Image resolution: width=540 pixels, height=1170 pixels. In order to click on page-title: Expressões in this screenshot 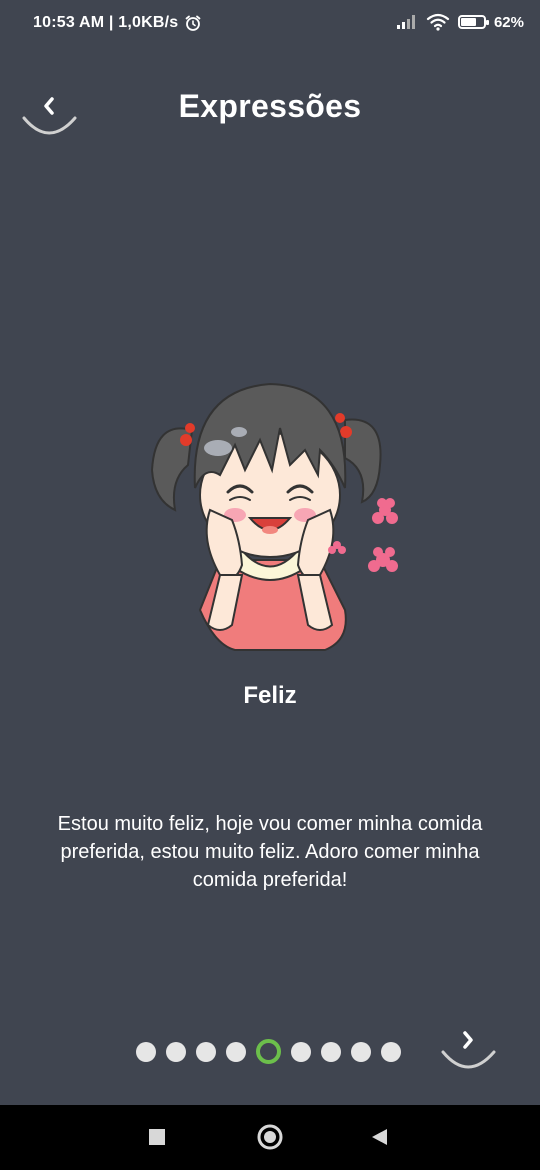, I will do `click(270, 106)`.